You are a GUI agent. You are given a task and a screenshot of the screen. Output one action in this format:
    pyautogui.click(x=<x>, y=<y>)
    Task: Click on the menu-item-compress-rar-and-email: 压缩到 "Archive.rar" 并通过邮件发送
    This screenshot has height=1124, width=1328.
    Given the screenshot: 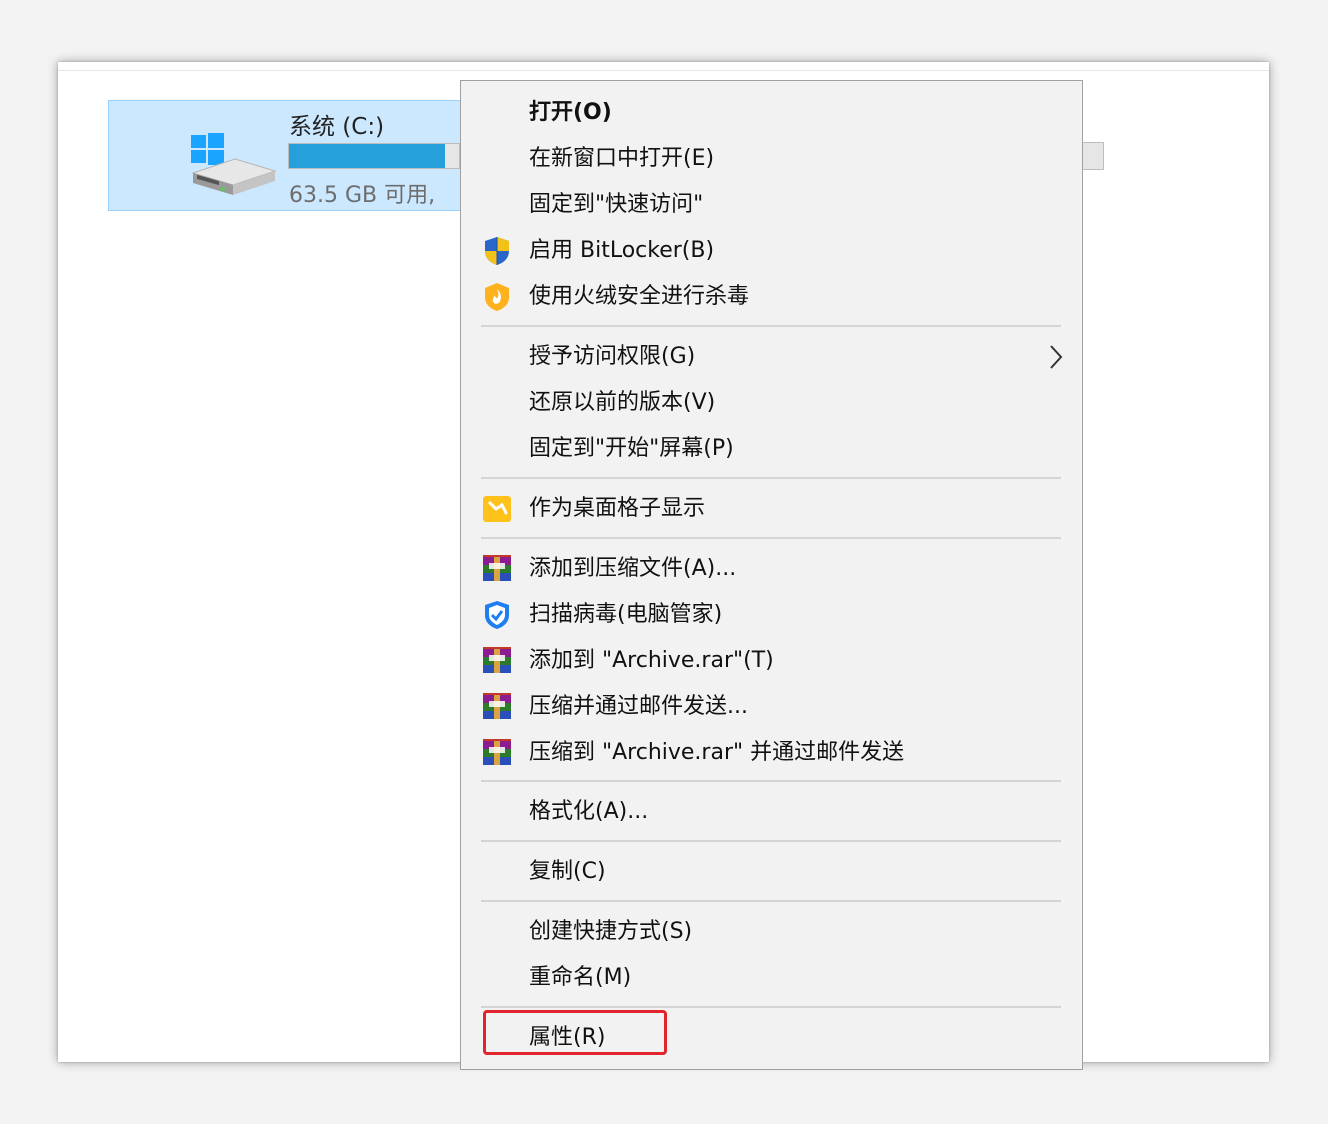 What is the action you would take?
    pyautogui.click(x=771, y=753)
    